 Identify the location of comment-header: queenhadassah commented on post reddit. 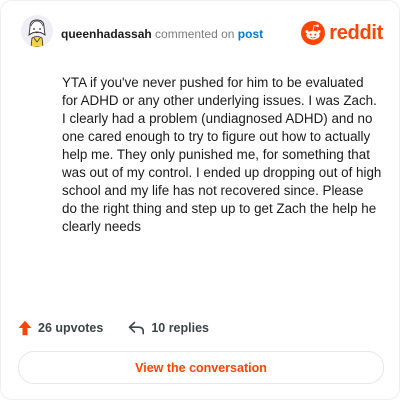
(202, 35).